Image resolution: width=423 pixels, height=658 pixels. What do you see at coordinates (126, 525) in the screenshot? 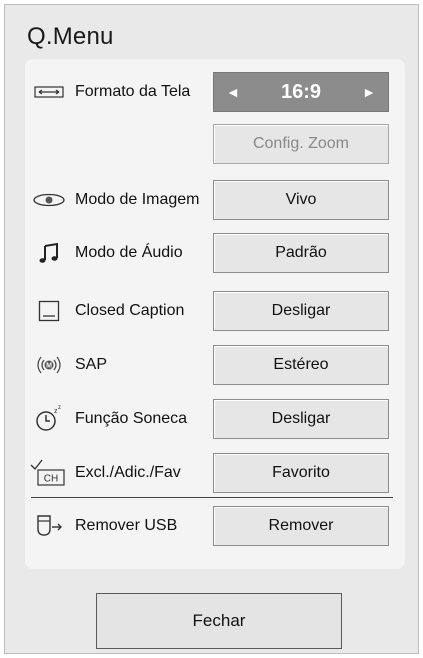
I see `menu-row-label: Remover USB` at bounding box center [126, 525].